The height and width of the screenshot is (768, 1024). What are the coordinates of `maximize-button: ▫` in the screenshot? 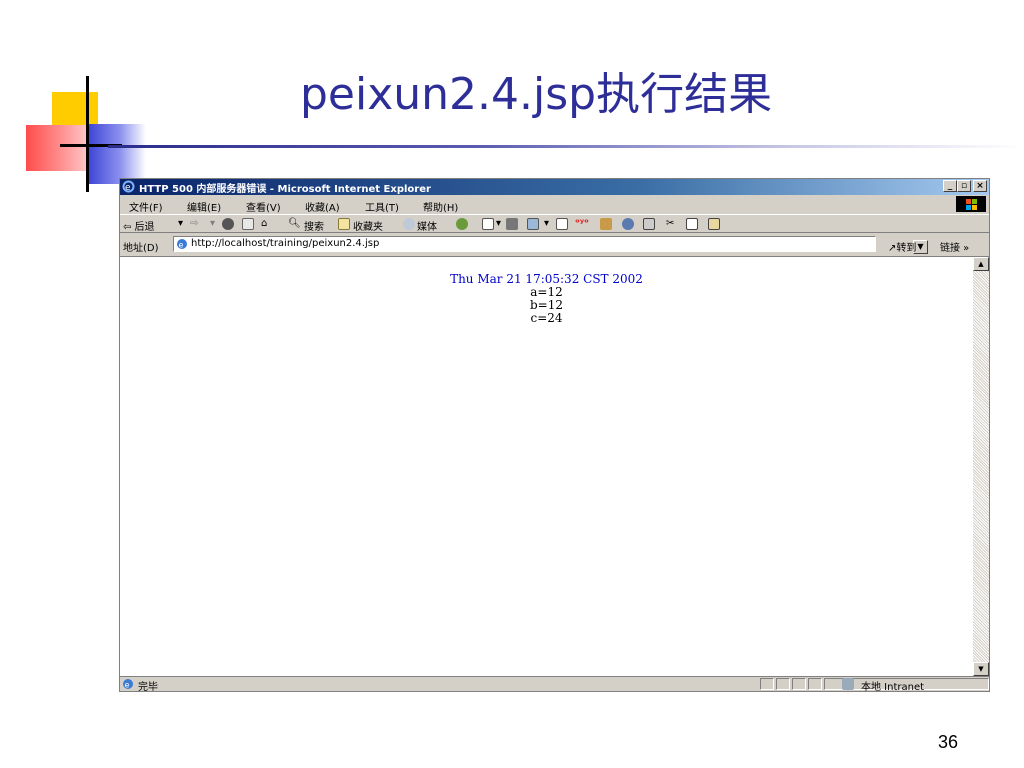 It's located at (964, 186).